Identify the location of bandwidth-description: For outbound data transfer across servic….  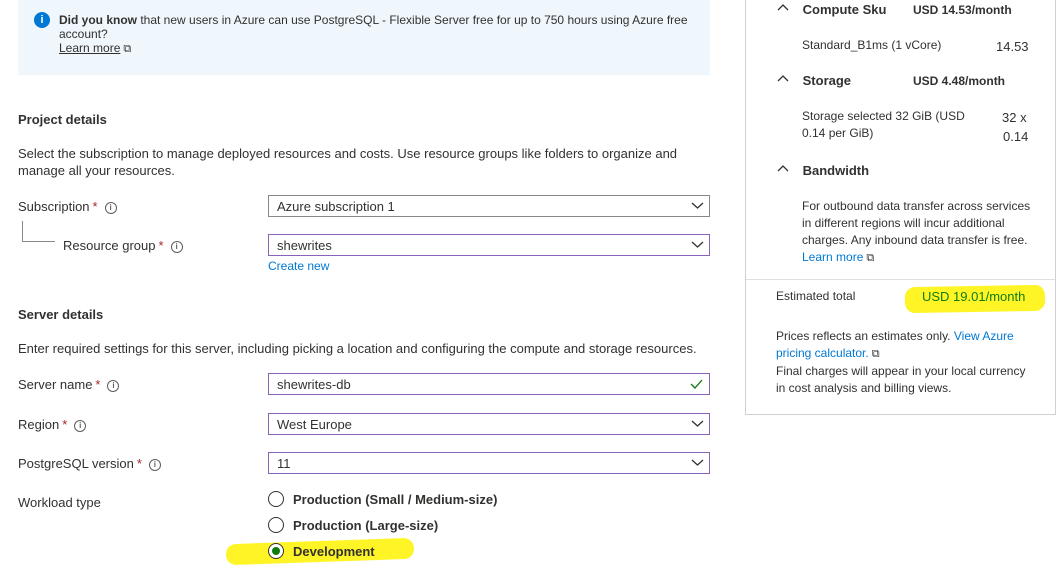
(916, 223).